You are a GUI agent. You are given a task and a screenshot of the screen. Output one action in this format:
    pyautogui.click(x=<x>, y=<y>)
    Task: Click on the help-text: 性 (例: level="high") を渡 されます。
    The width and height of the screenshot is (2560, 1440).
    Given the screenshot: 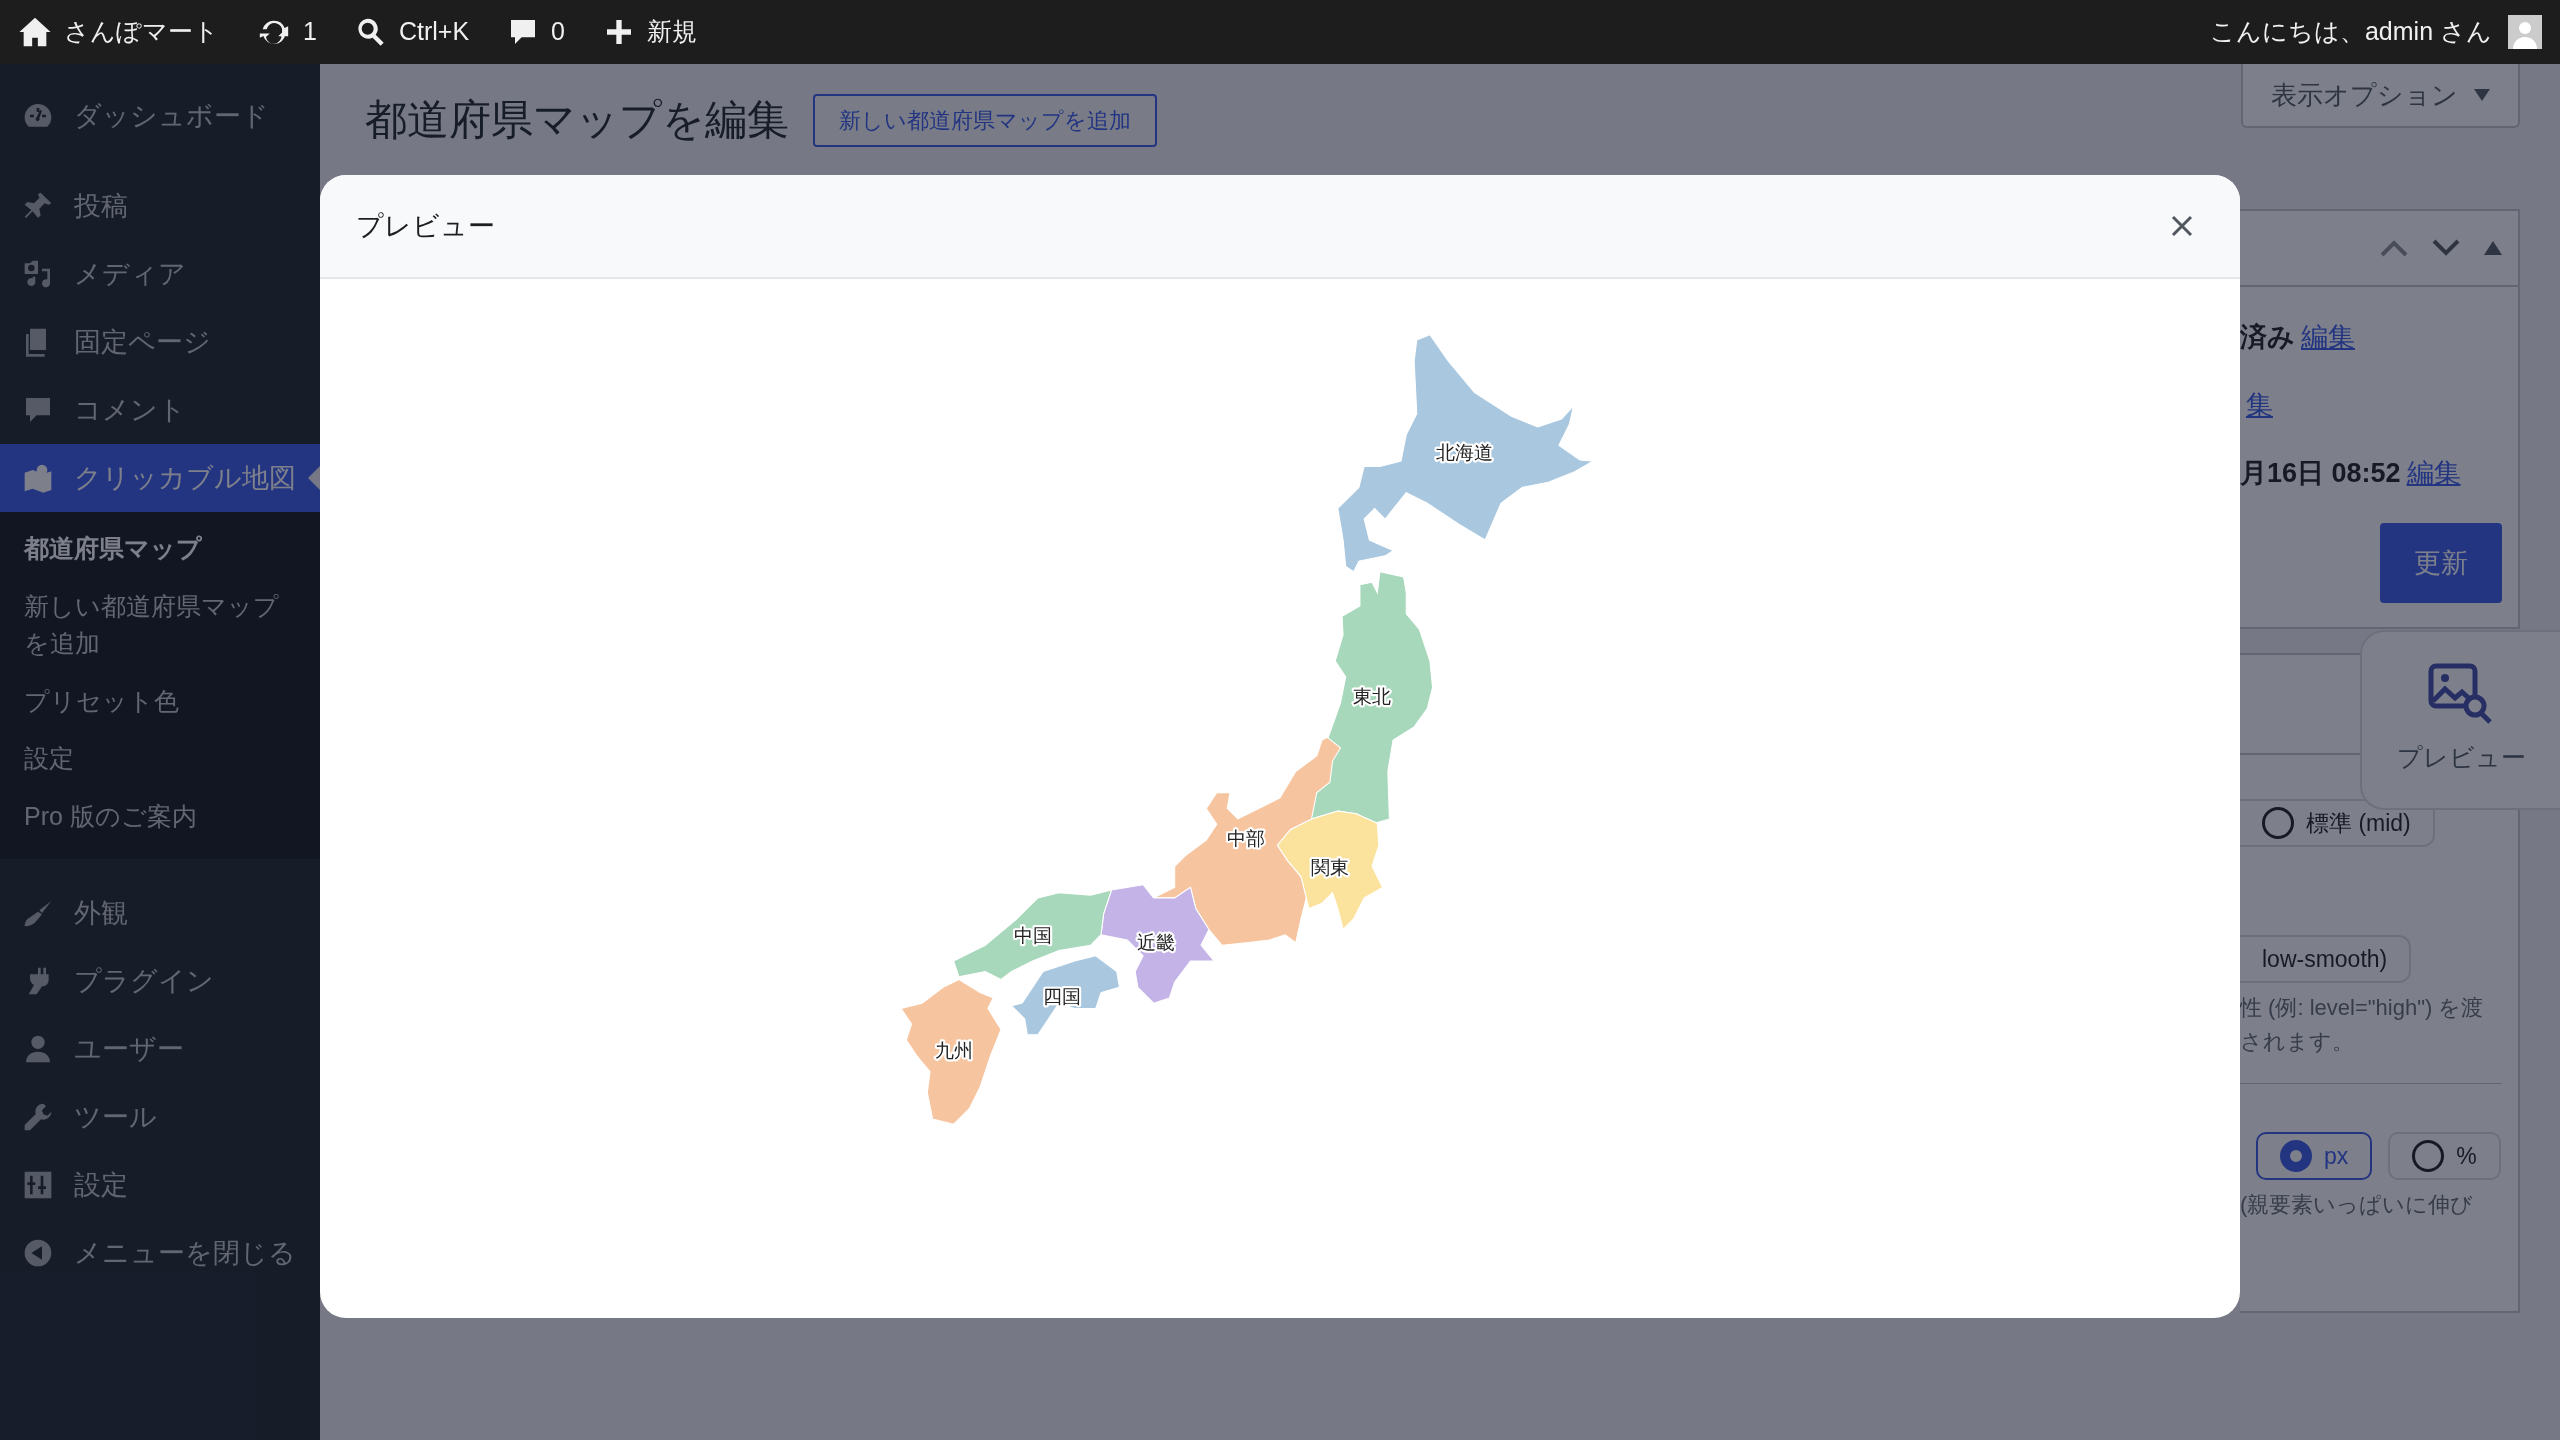 What is the action you would take?
    pyautogui.click(x=2362, y=1025)
    